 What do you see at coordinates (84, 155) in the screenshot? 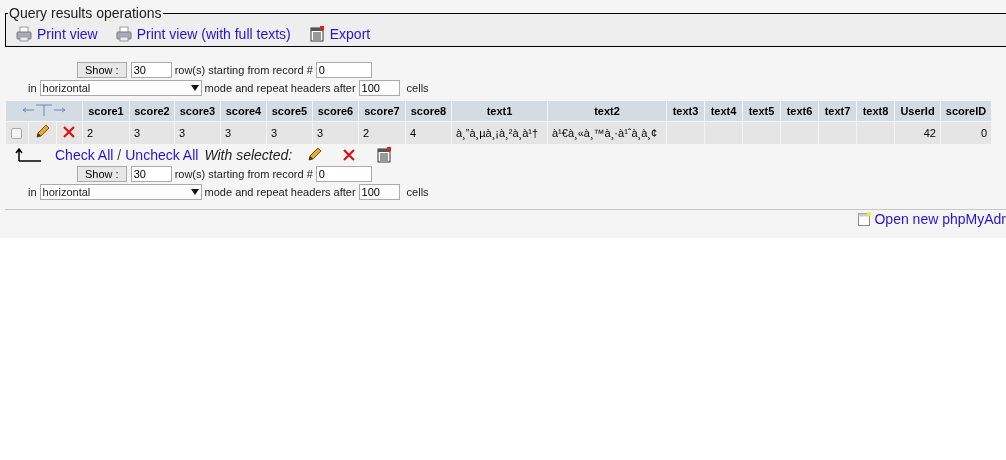
I see `check-all-link: Check All` at bounding box center [84, 155].